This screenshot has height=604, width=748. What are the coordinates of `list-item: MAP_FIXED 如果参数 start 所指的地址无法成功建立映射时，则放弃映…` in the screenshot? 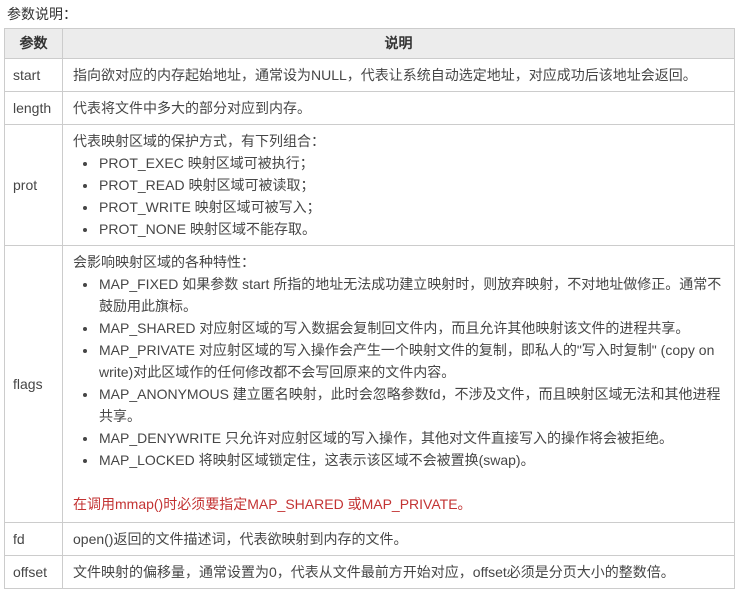 It's located at (411, 295).